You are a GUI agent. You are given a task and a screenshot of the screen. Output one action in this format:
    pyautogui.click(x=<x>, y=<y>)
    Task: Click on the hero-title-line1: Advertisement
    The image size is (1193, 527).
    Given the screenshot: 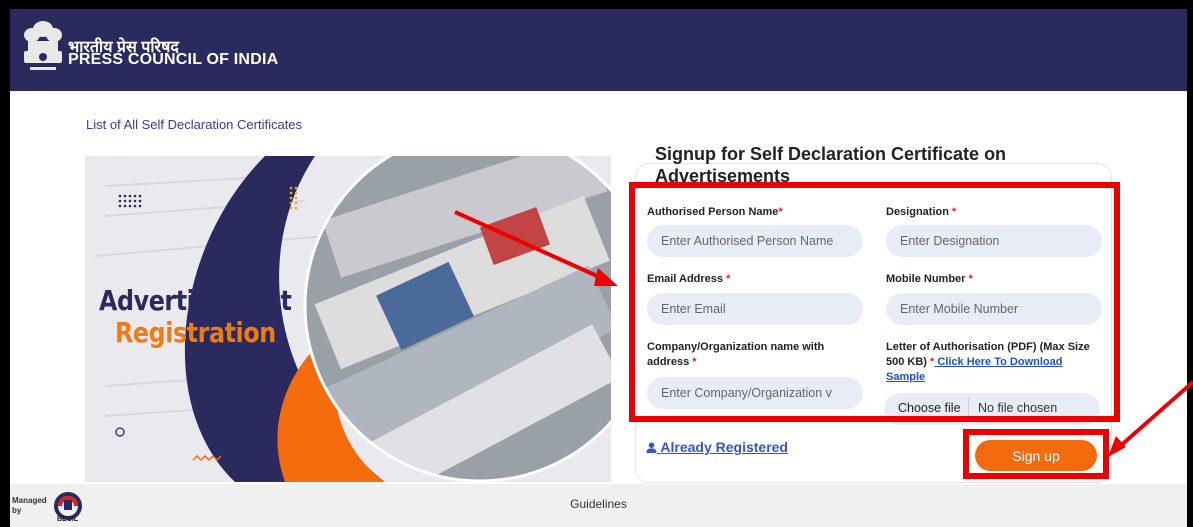 What is the action you would take?
    pyautogui.click(x=195, y=300)
    